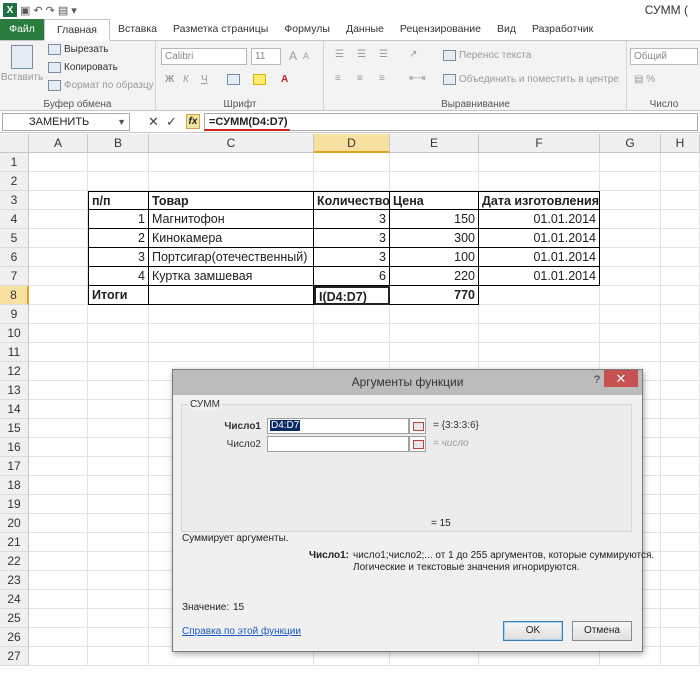 The width and height of the screenshot is (700, 677). I want to click on ok-button: OK, so click(533, 631).